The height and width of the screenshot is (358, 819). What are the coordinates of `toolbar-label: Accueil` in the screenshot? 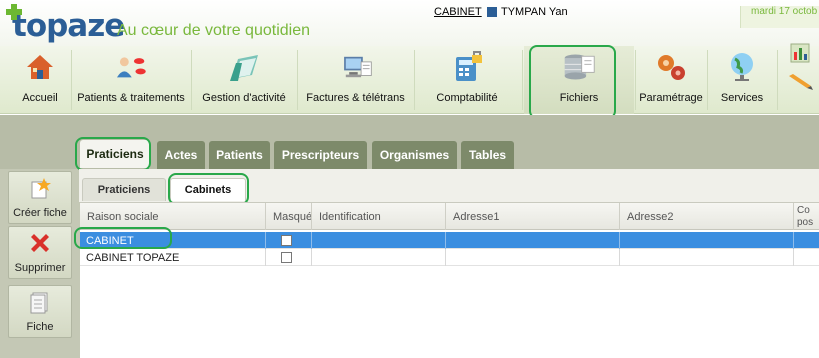 It's located at (40, 98).